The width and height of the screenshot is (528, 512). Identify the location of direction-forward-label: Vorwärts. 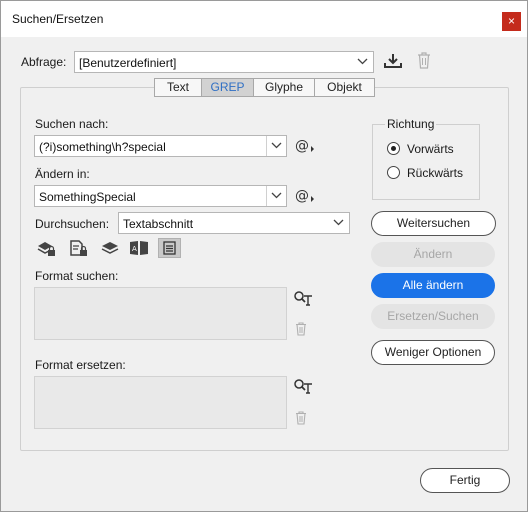
(430, 149).